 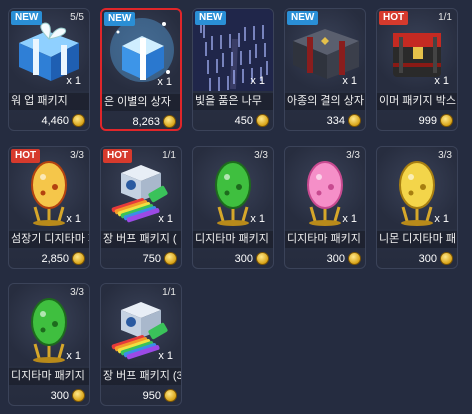 What do you see at coordinates (55, 259) in the screenshot?
I see `item-price: 2,850` at bounding box center [55, 259].